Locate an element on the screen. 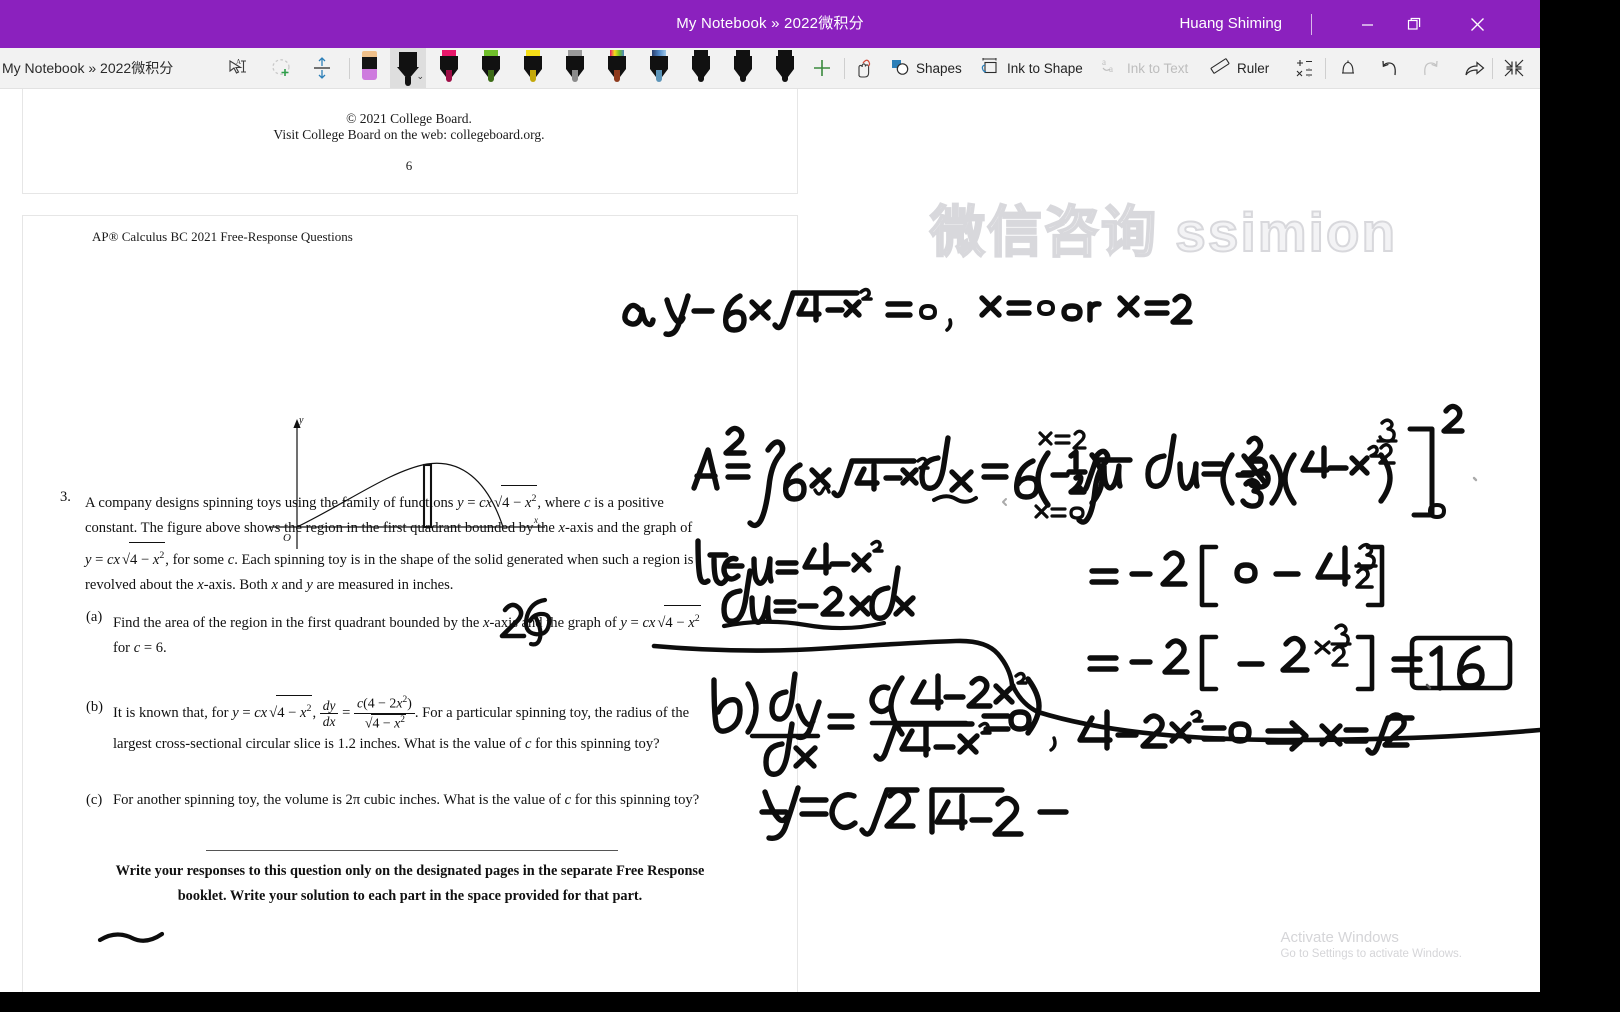  q3-line4c: and is located at coordinates (292, 585).